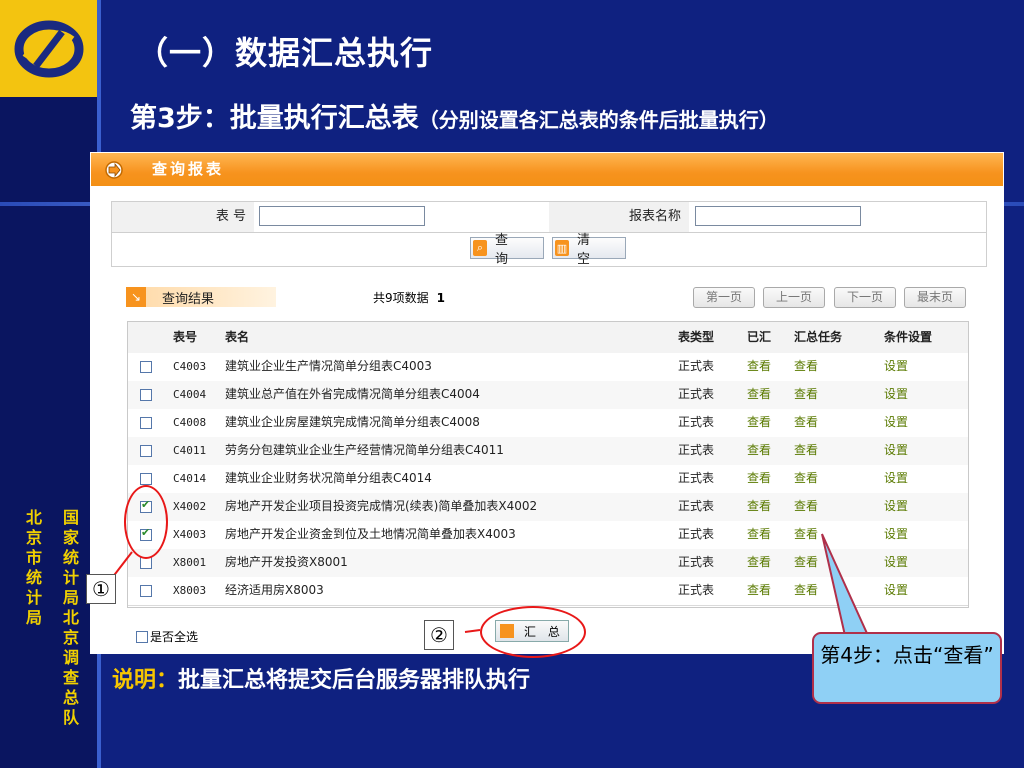  Describe the element at coordinates (101, 589) in the screenshot. I see `marker-1: ①` at that location.